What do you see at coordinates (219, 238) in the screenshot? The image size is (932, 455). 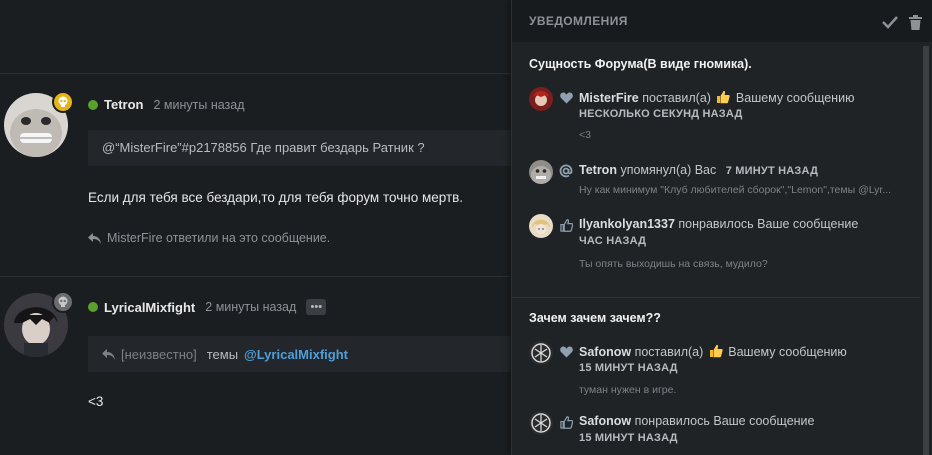 I see `reply-note-text: MisterFire ответили на это сообщение.` at bounding box center [219, 238].